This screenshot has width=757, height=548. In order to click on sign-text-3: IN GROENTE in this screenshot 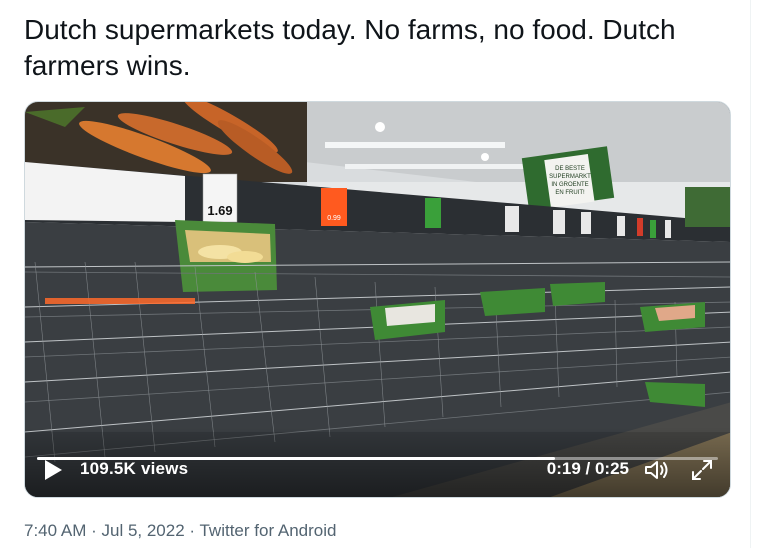, I will do `click(569, 185)`.